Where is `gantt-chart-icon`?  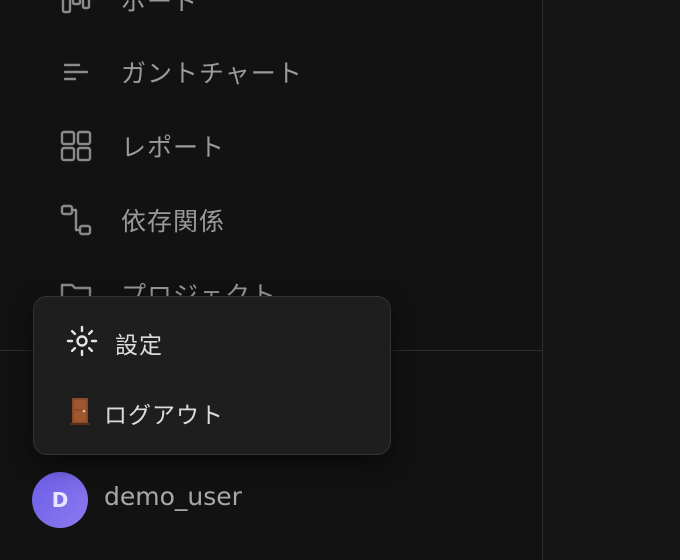 gantt-chart-icon is located at coordinates (76, 72).